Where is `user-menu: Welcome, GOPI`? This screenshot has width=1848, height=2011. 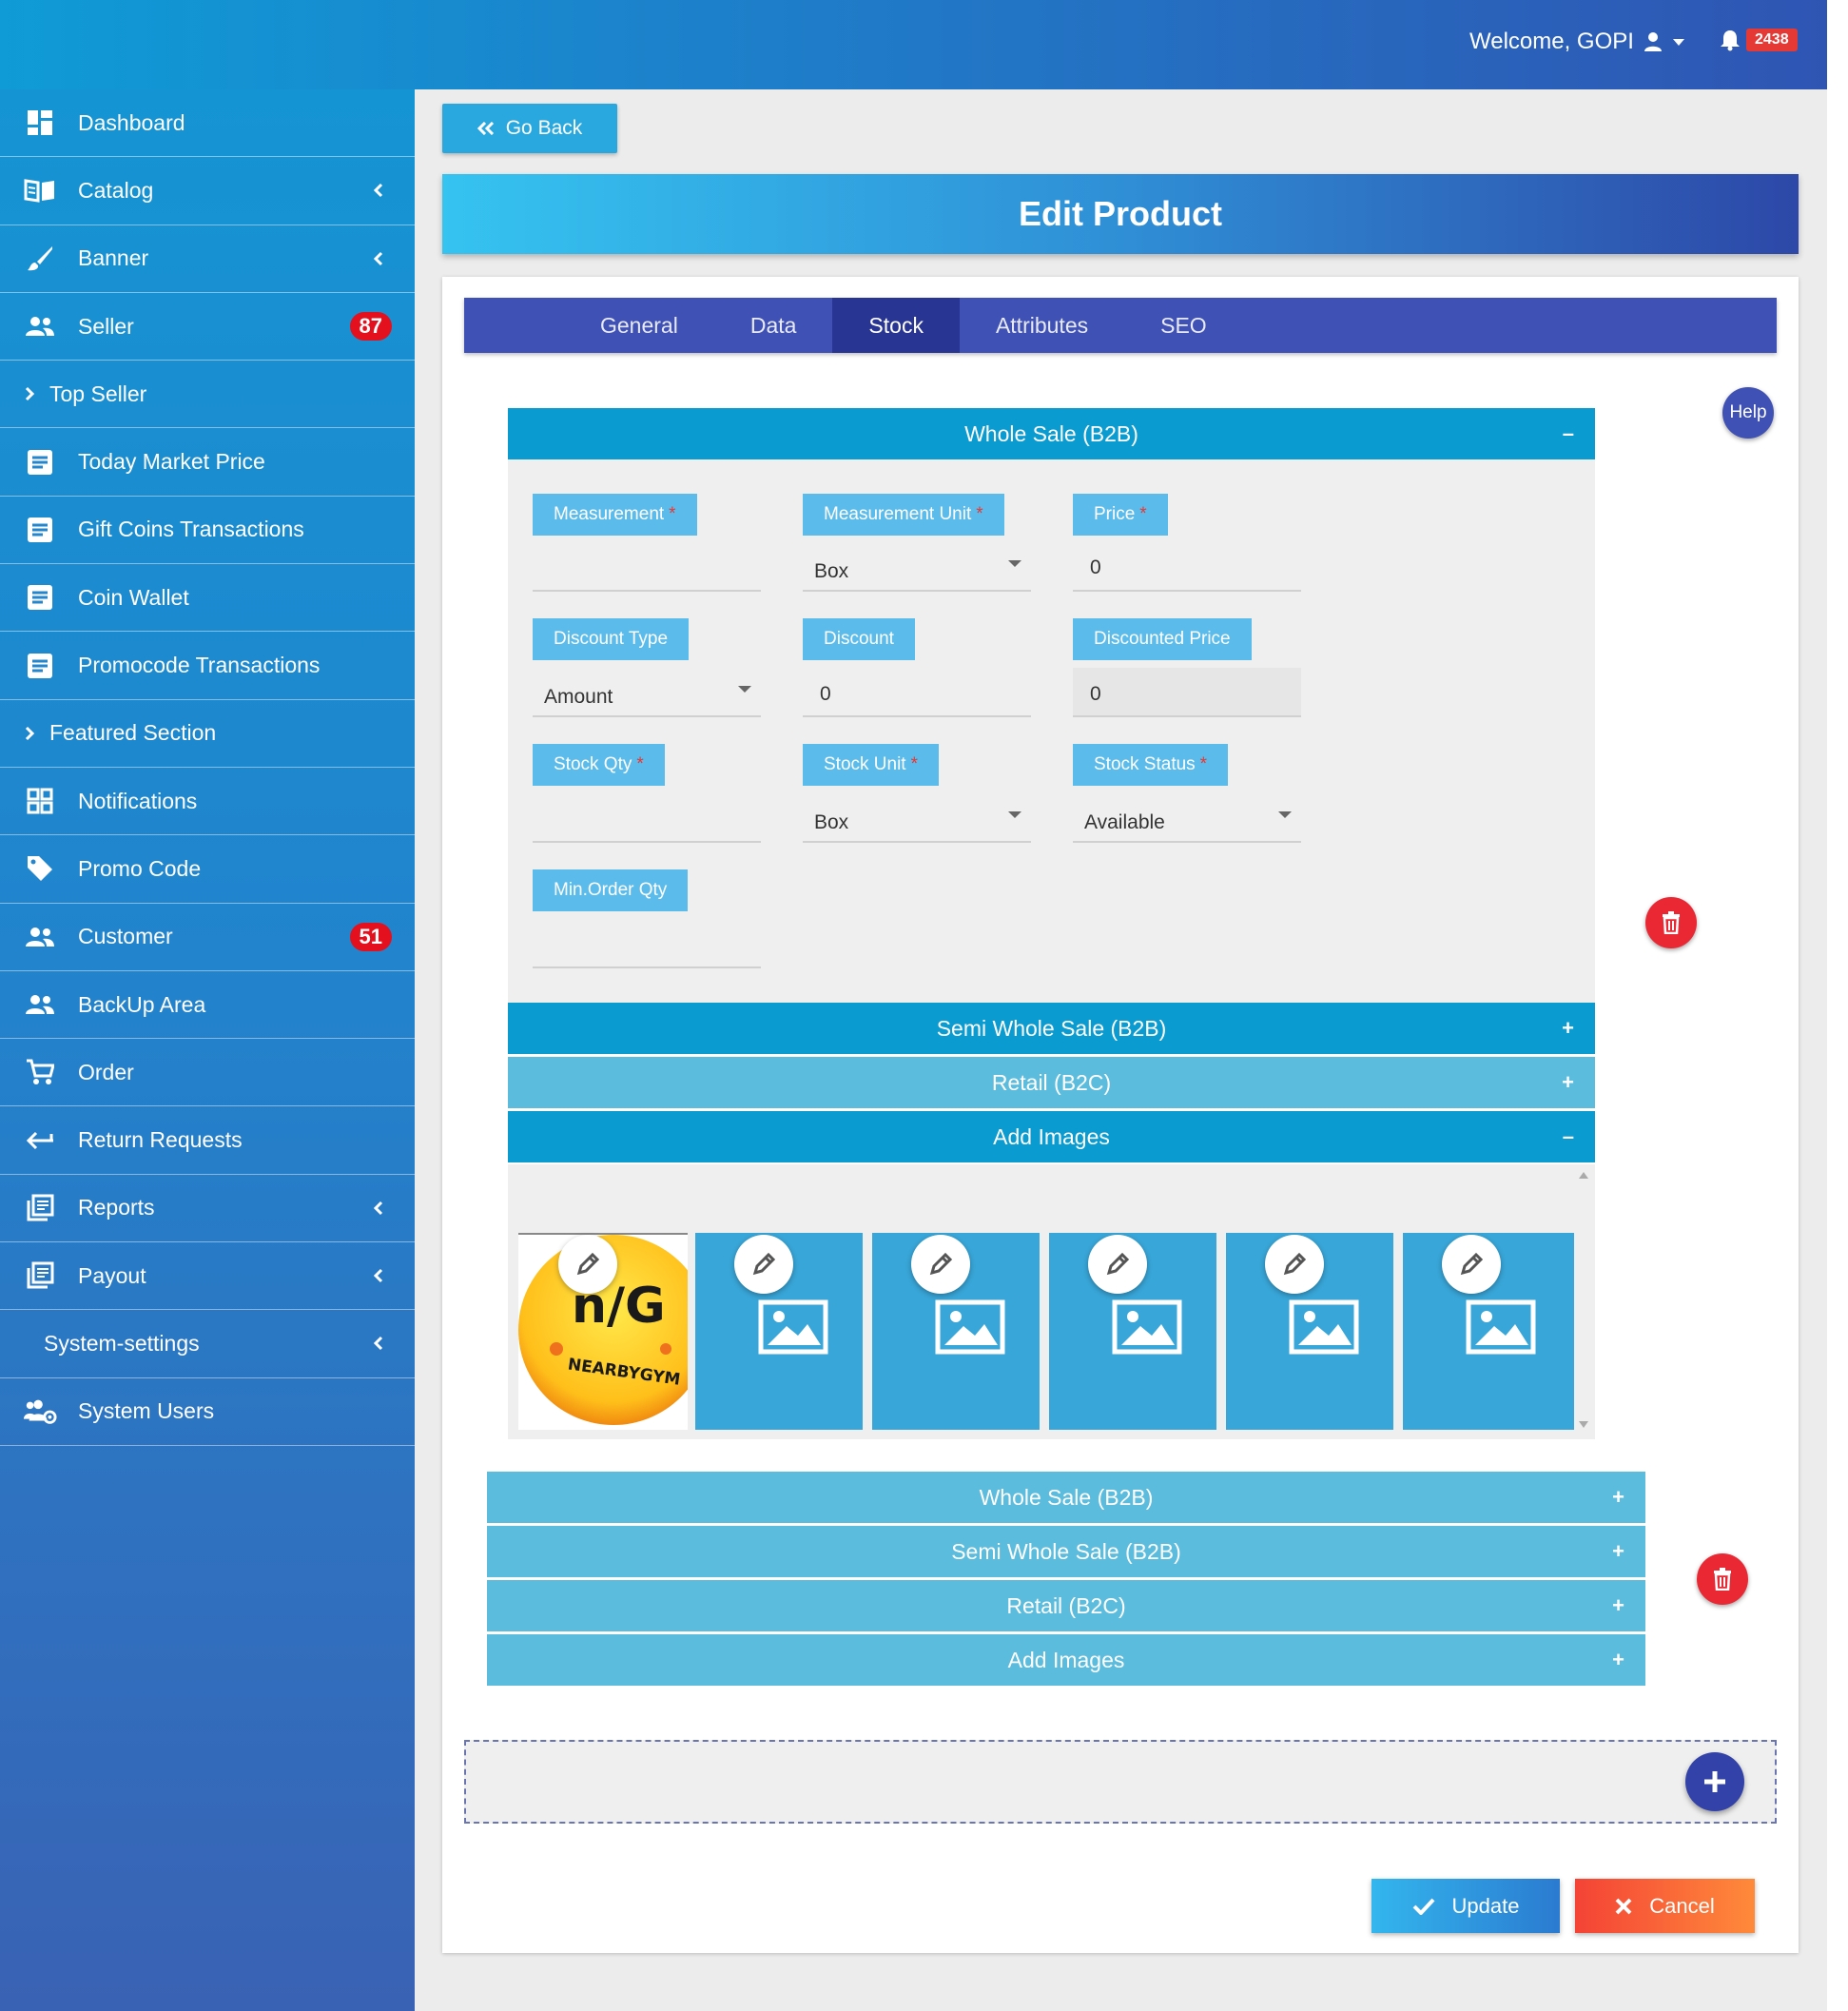
user-menu: Welcome, GOPI is located at coordinates (1577, 42).